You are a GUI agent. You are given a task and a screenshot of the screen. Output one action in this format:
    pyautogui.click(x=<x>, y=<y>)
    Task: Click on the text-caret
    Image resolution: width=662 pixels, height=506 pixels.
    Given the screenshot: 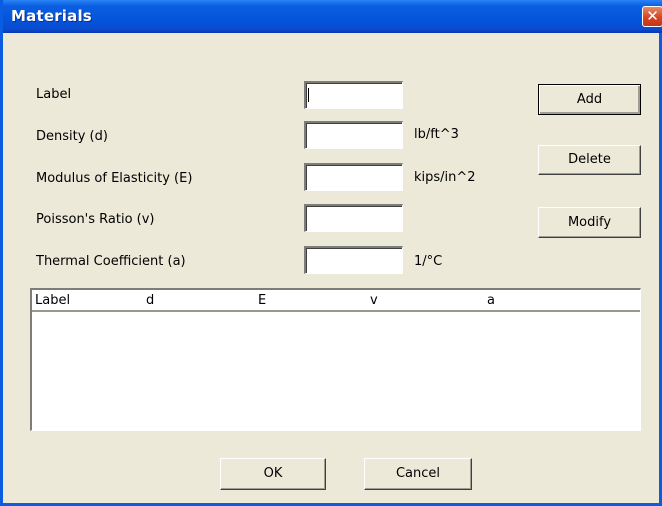 What is the action you would take?
    pyautogui.click(x=308, y=95)
    